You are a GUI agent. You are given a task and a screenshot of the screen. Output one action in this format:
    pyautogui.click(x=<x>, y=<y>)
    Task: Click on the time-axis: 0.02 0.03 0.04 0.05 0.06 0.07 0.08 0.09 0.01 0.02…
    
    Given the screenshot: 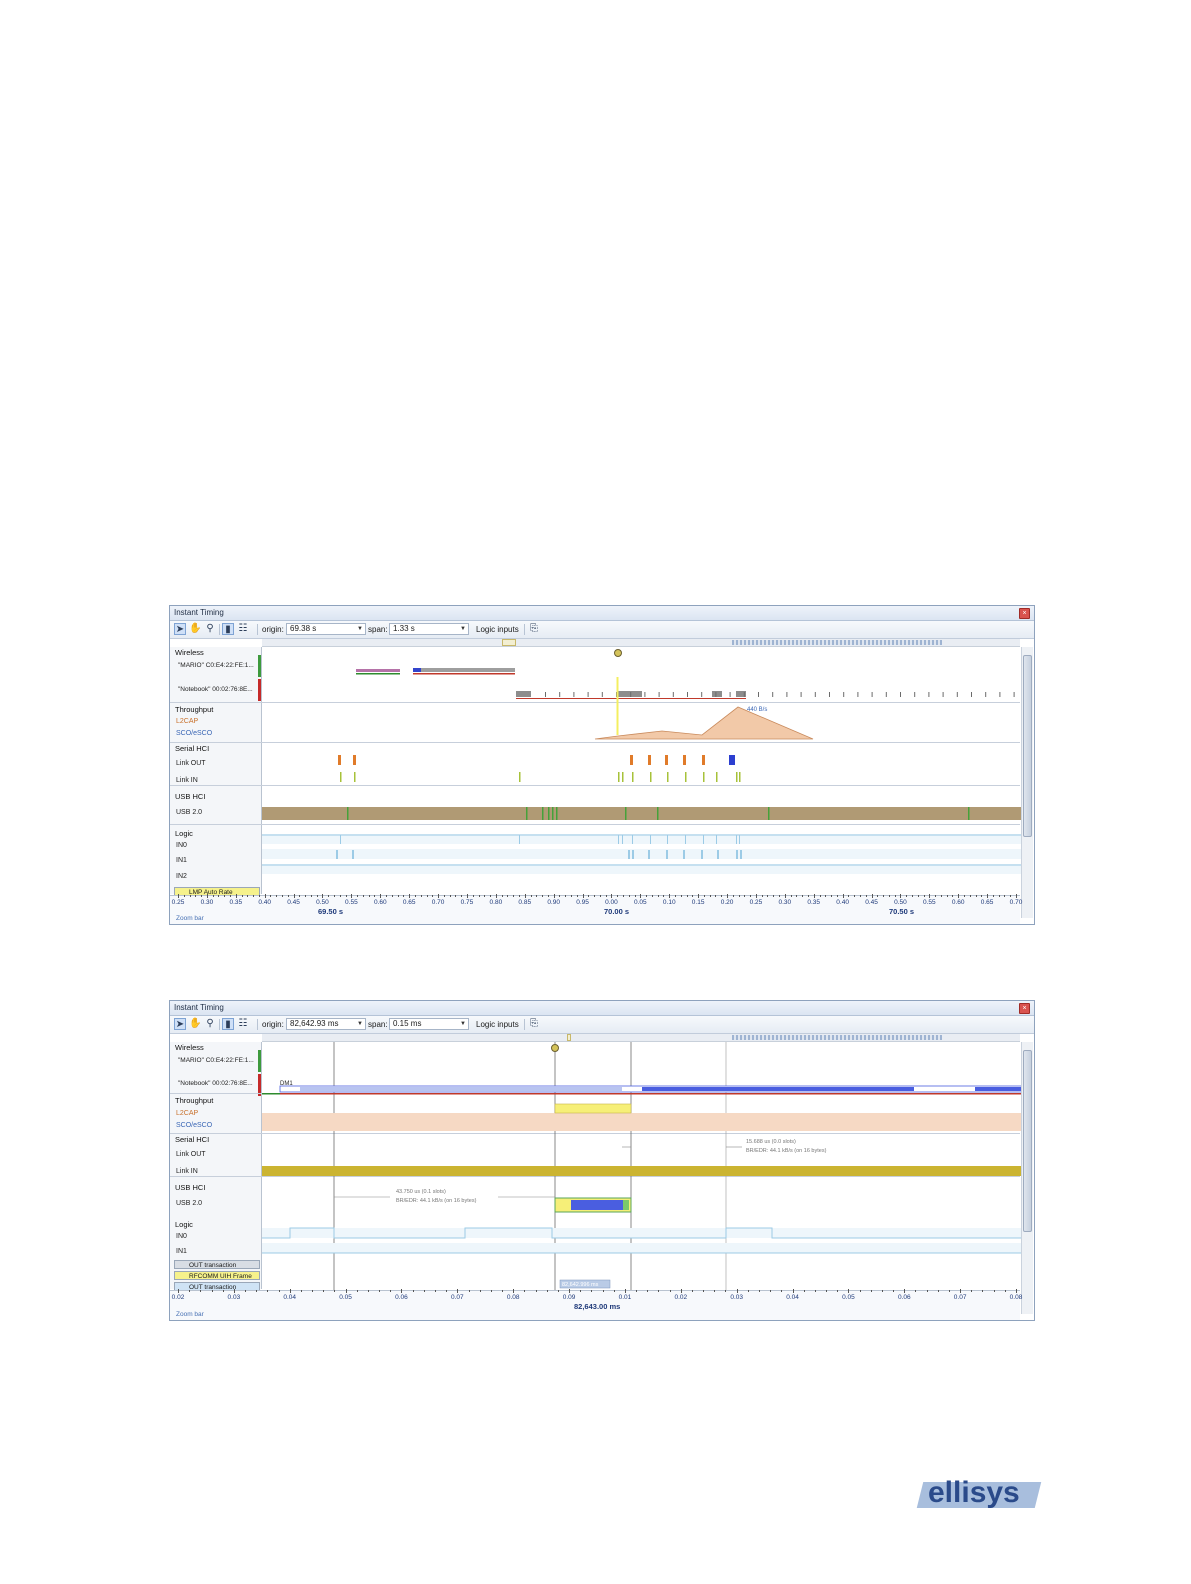 What is the action you would take?
    pyautogui.click(x=596, y=1304)
    